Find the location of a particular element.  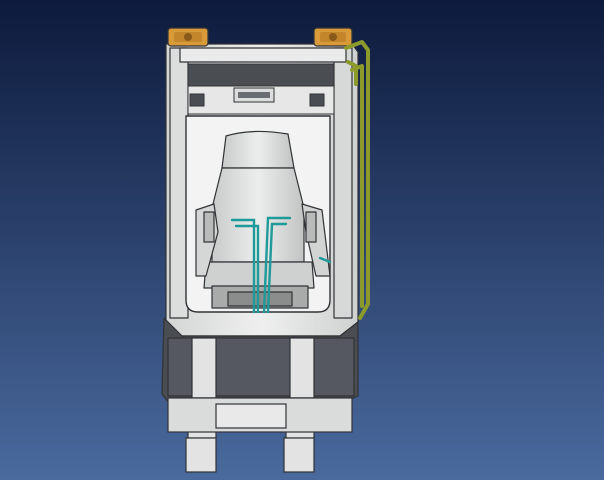

beacon-light-left is located at coordinates (188, 37).